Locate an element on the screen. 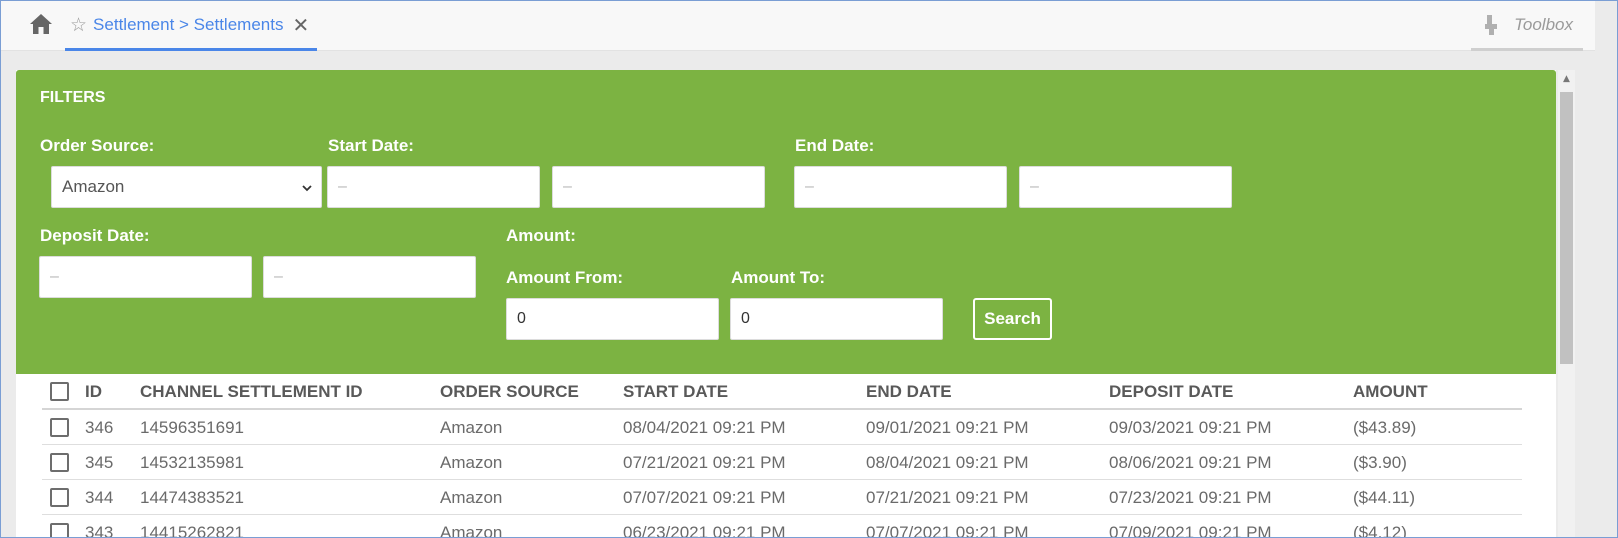  cell-end-date: 09/01/2021 09:21 PM is located at coordinates (947, 427).